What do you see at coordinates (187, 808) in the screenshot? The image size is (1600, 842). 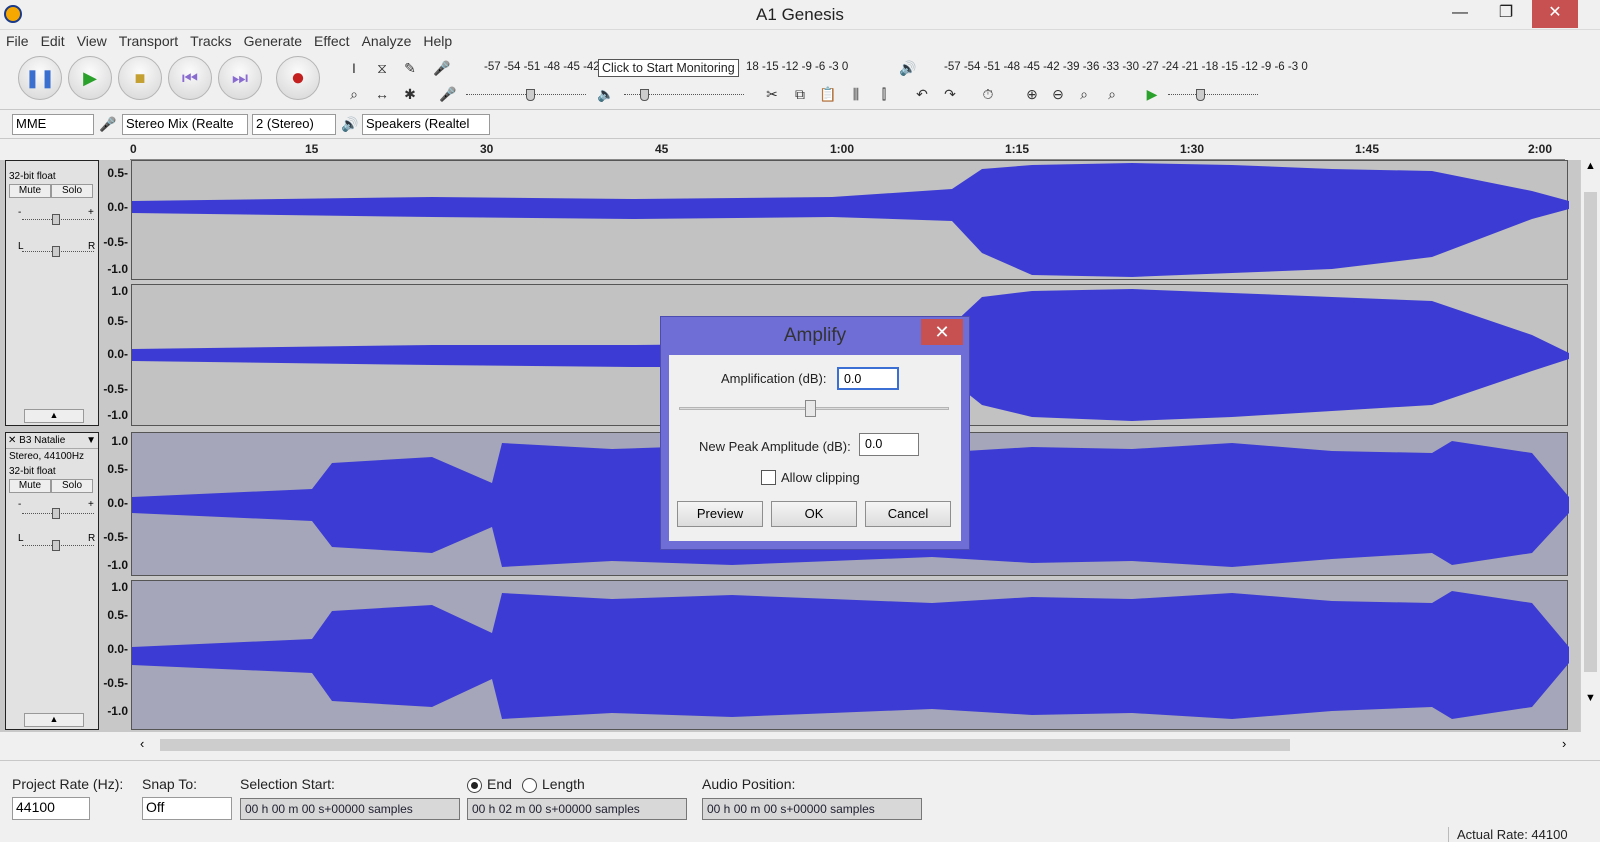 I see `snap-to-select: Off` at bounding box center [187, 808].